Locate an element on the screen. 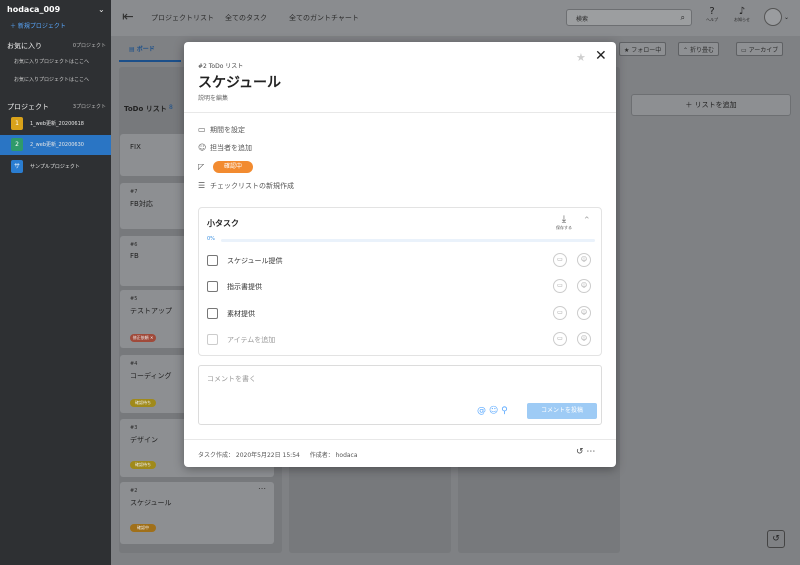 The height and width of the screenshot is (565, 800). close-icon: ✕ is located at coordinates (601, 56).